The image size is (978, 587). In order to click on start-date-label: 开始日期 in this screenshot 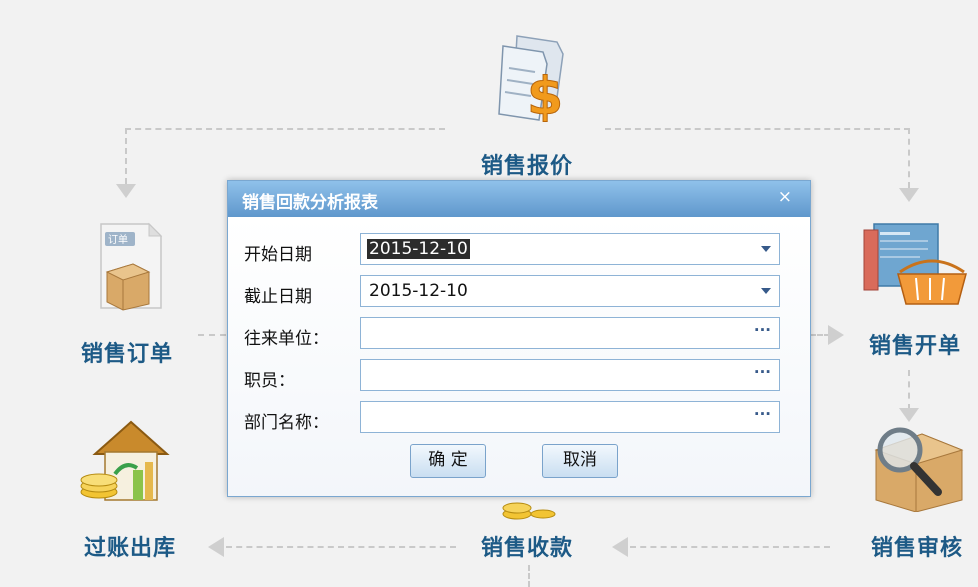, I will do `click(278, 255)`.